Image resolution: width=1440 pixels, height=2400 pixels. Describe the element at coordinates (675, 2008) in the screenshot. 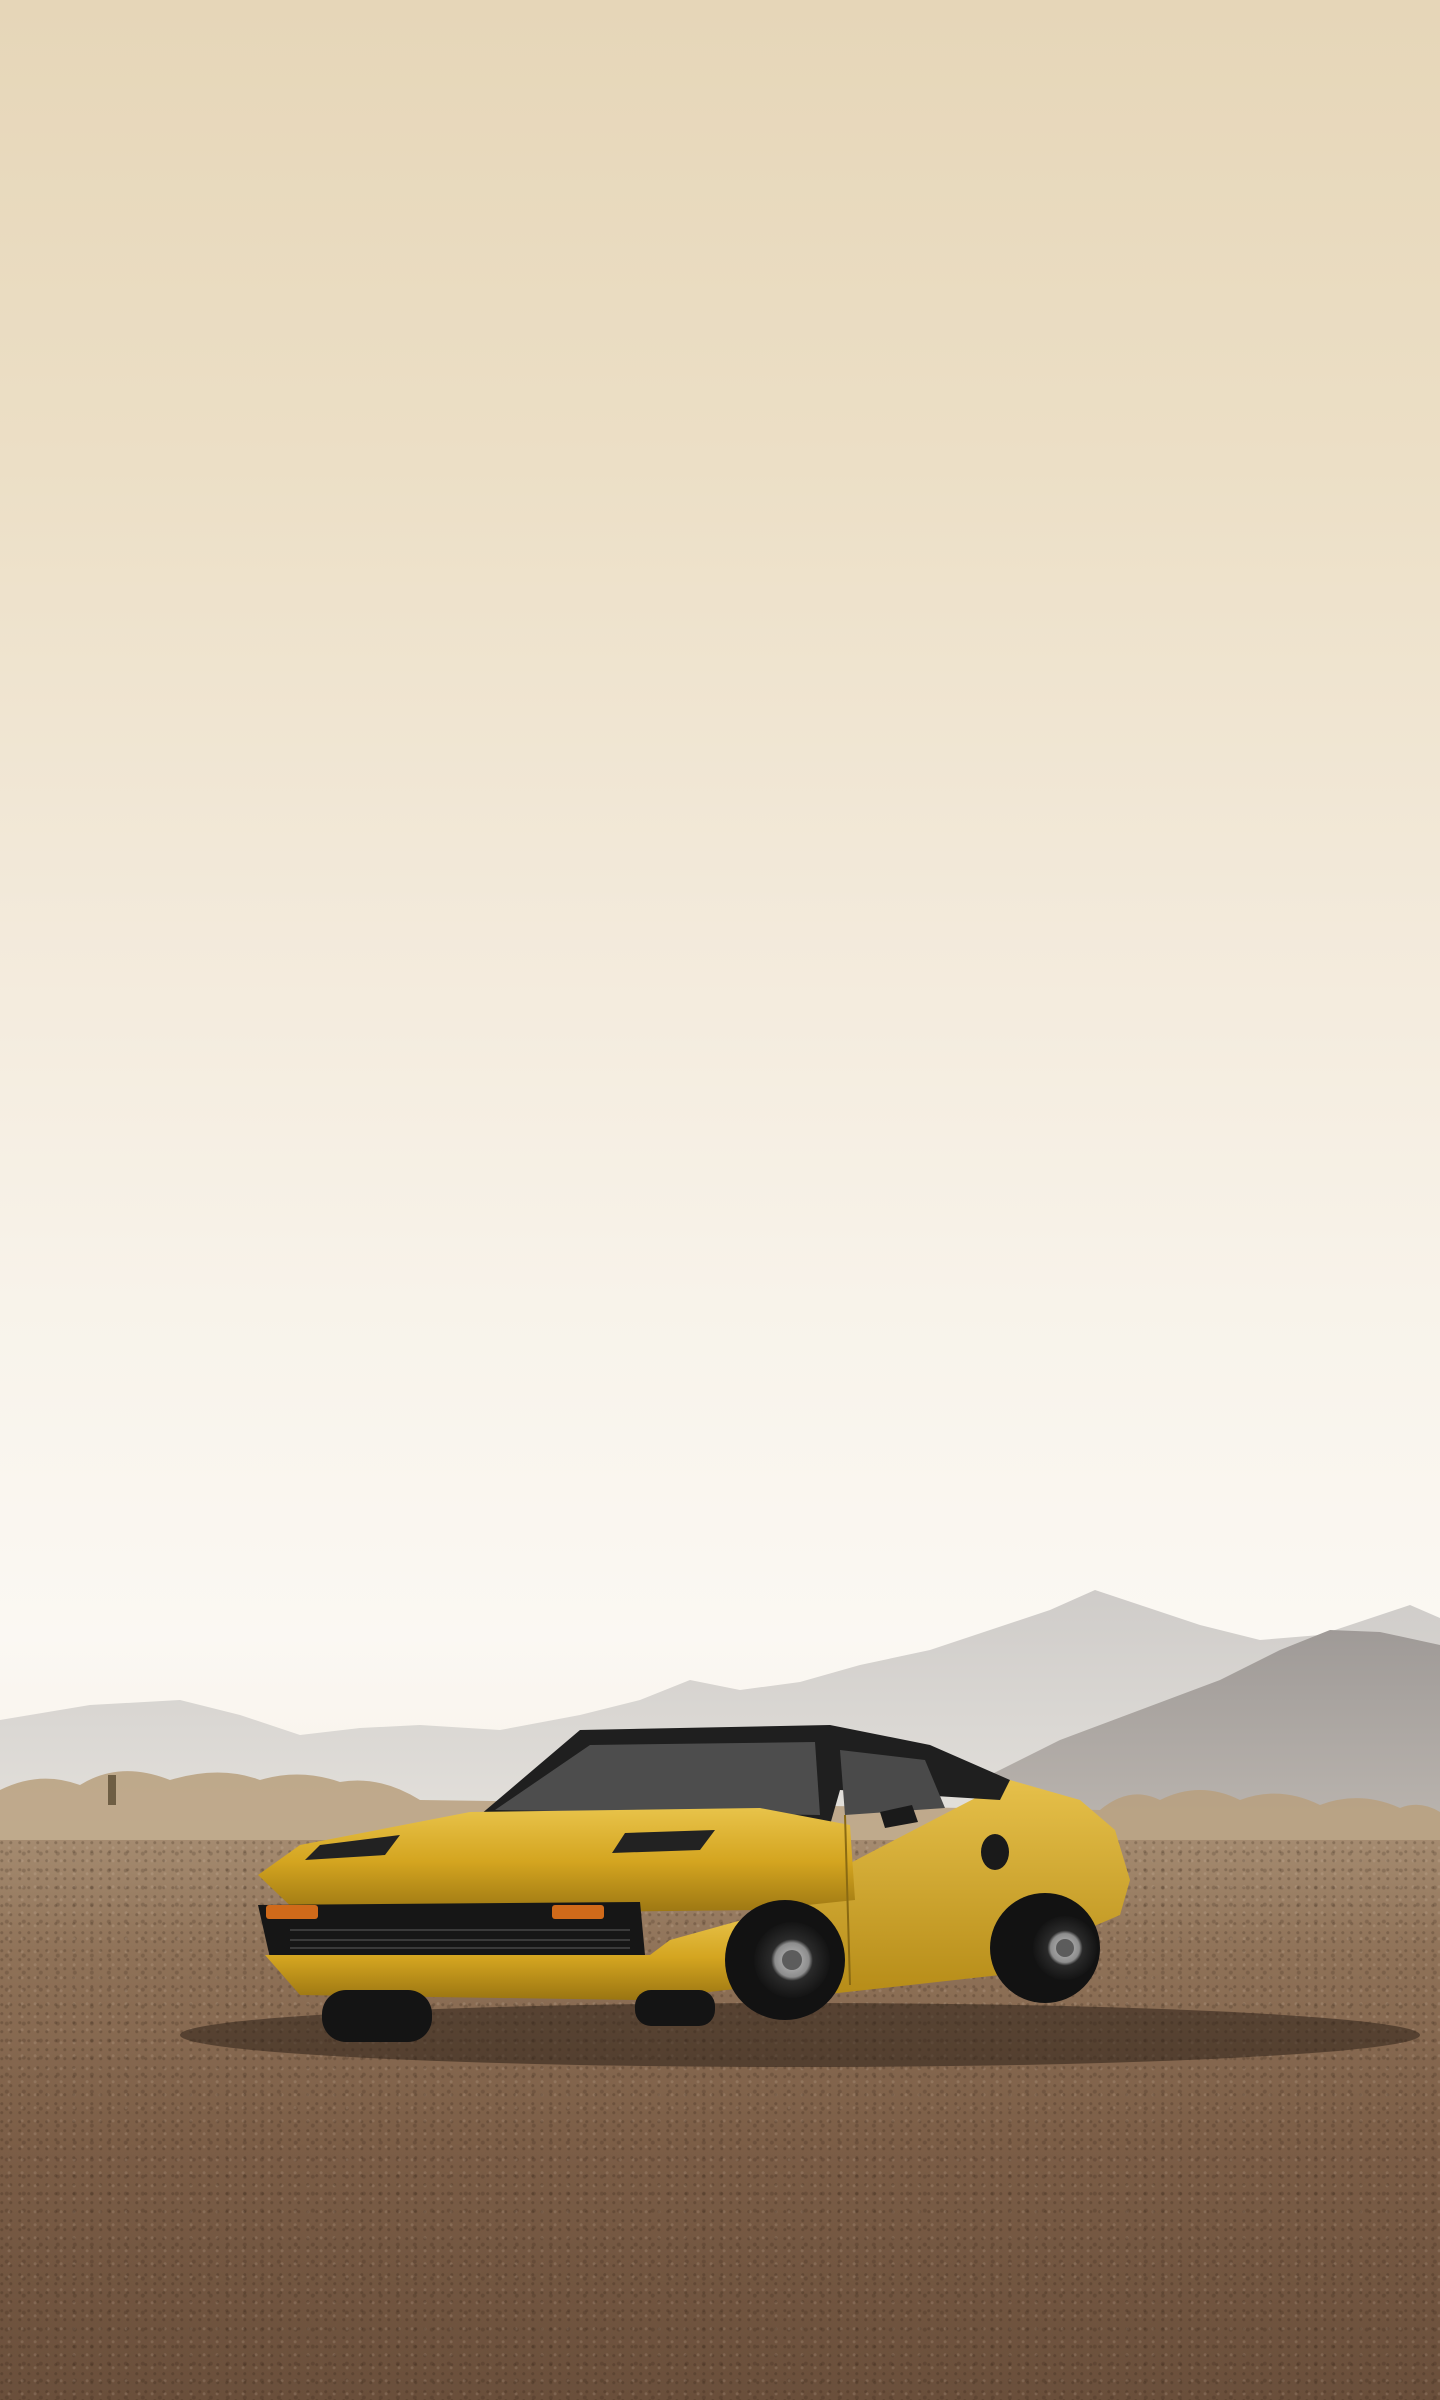

I see `rear-left-wheel` at that location.